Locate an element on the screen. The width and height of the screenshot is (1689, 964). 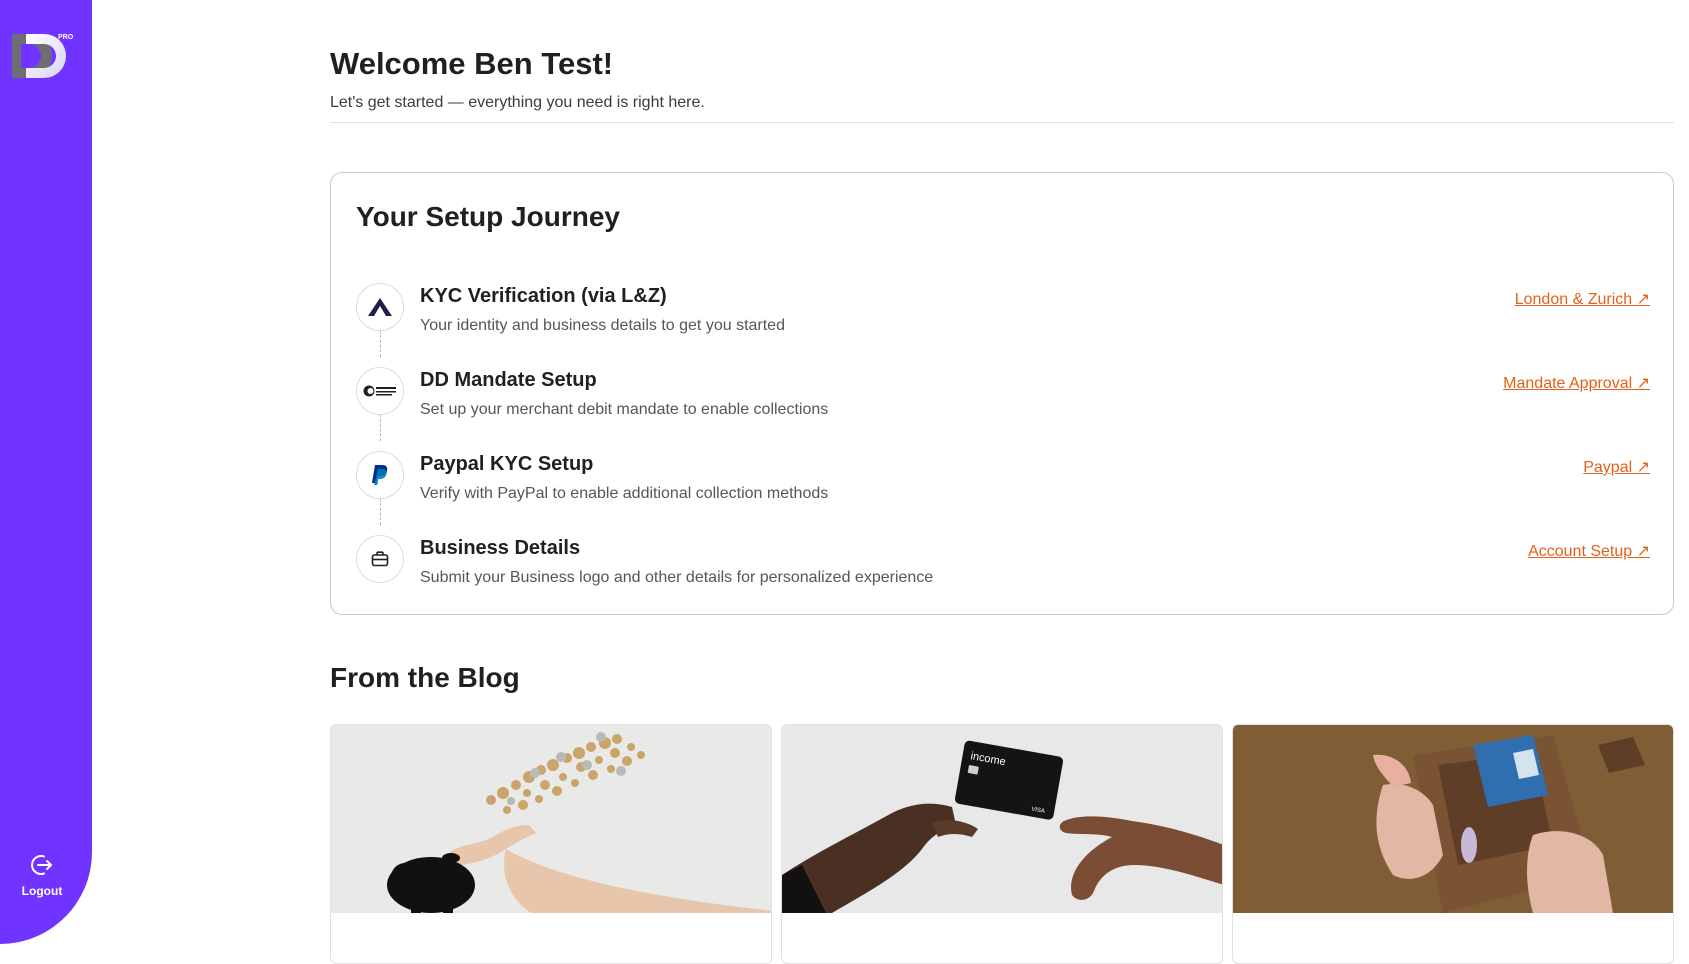
sidebar: PRO Logout is located at coordinates (46, 472).